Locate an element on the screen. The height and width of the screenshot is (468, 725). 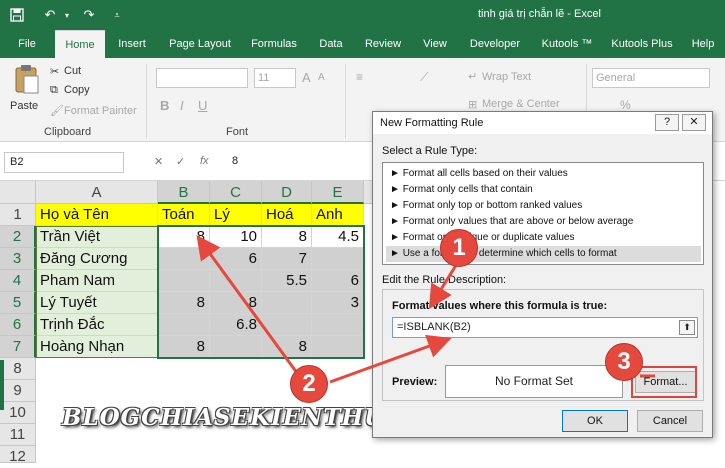
cell-b6 is located at coordinates (184, 325).